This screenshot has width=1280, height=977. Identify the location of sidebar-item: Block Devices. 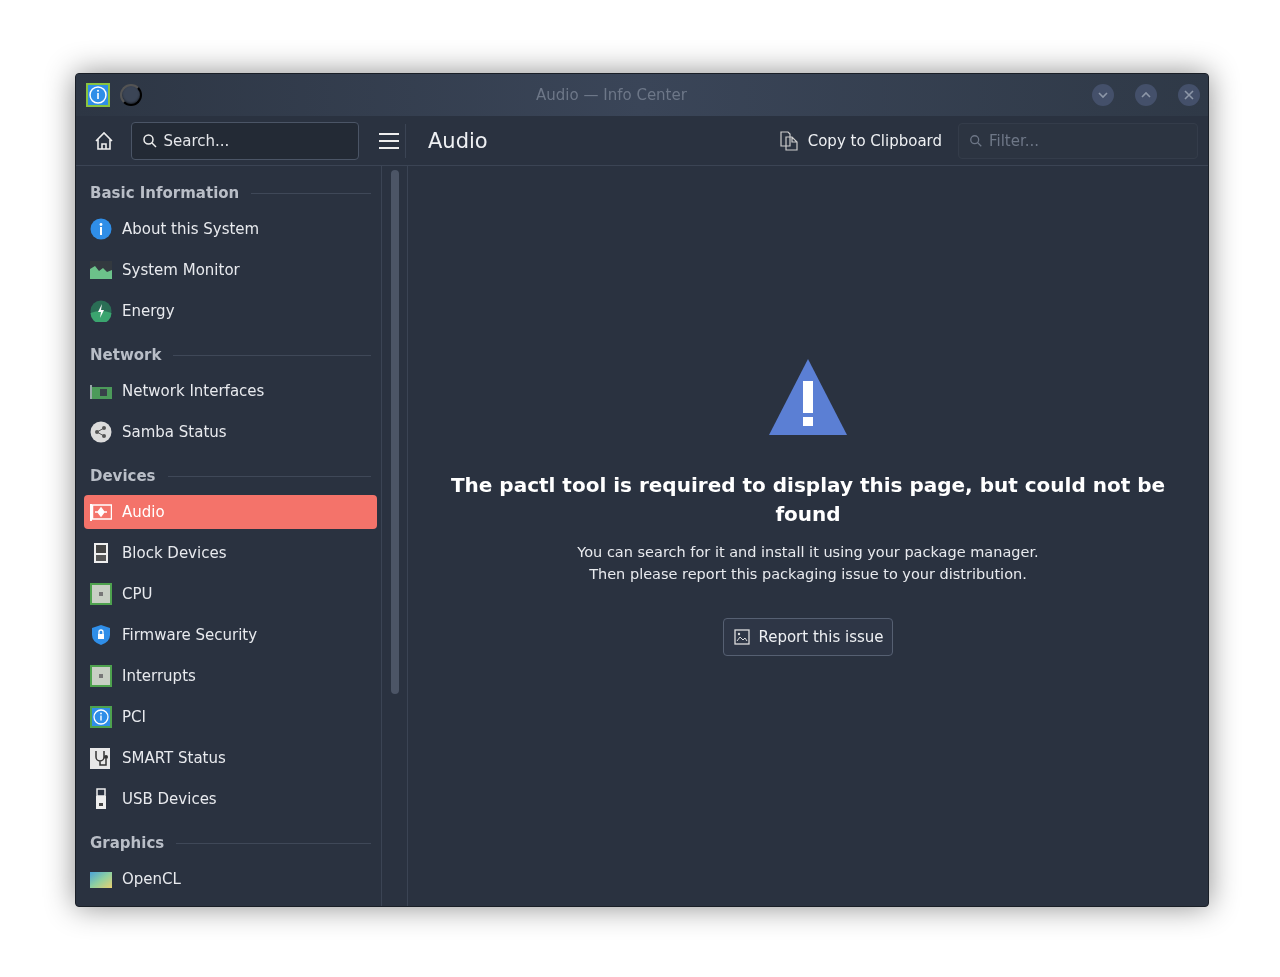
(230, 553).